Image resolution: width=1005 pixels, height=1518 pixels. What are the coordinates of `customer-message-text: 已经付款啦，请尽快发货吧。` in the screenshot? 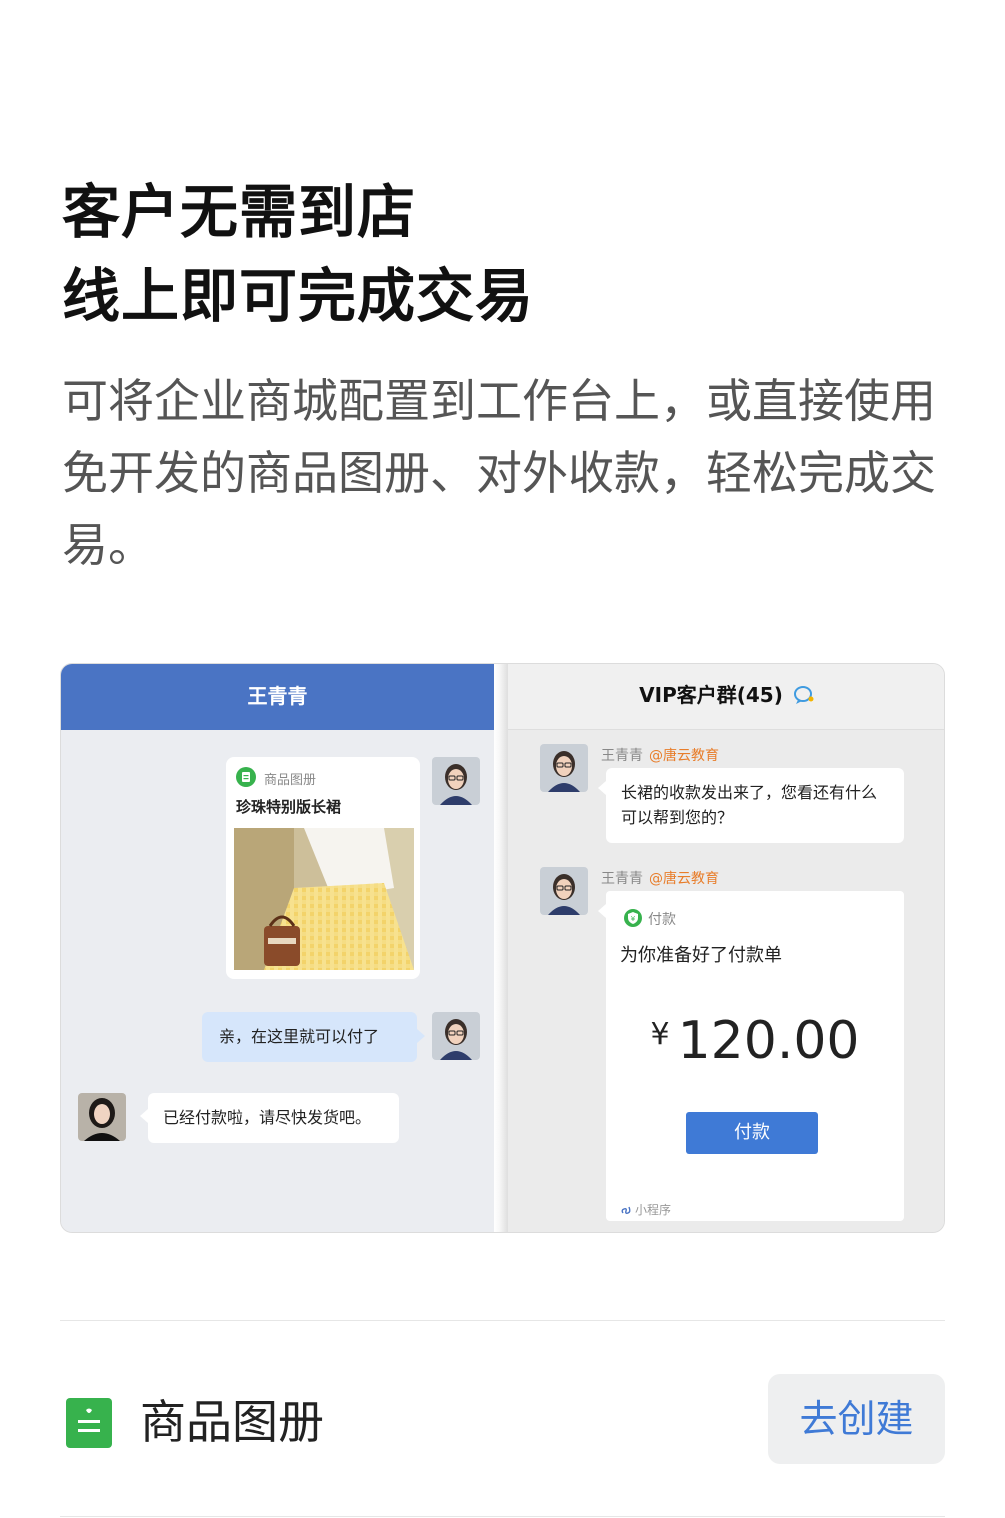 It's located at (267, 1117).